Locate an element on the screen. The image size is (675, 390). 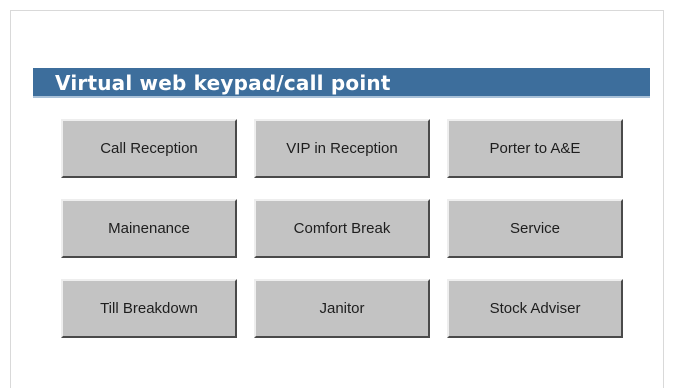
janitor-button: Janitor is located at coordinates (342, 308).